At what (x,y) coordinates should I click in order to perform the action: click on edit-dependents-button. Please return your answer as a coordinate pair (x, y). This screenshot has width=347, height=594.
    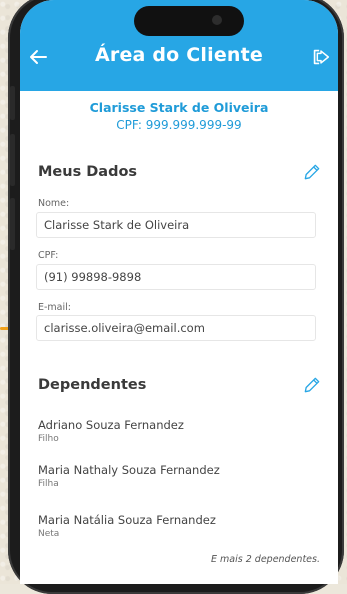
    Looking at the image, I should click on (312, 385).